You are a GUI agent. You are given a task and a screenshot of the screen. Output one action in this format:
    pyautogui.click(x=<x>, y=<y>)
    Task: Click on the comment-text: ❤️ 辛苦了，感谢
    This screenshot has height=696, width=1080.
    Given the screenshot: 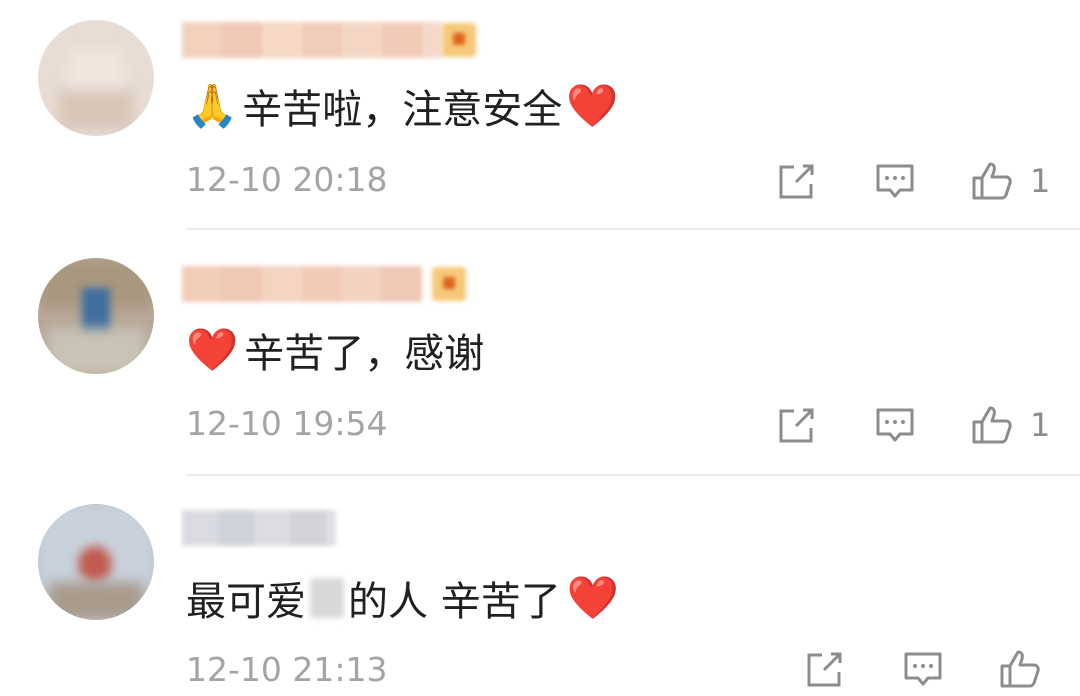 What is the action you would take?
    pyautogui.click(x=335, y=351)
    